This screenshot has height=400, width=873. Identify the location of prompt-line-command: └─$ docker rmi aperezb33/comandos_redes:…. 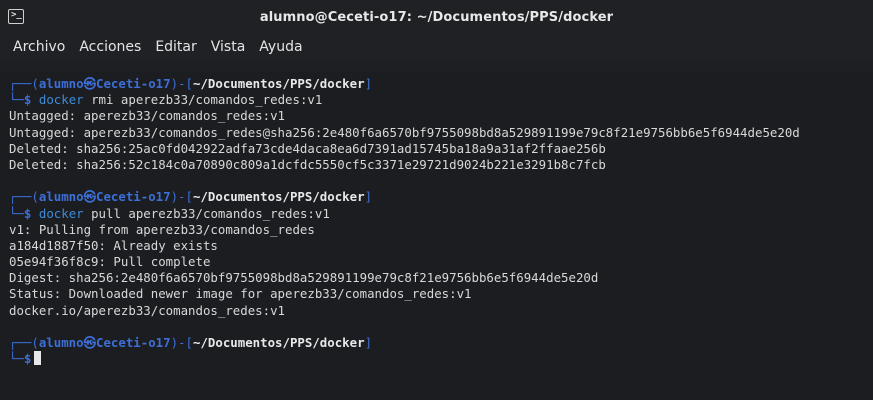
(166, 100).